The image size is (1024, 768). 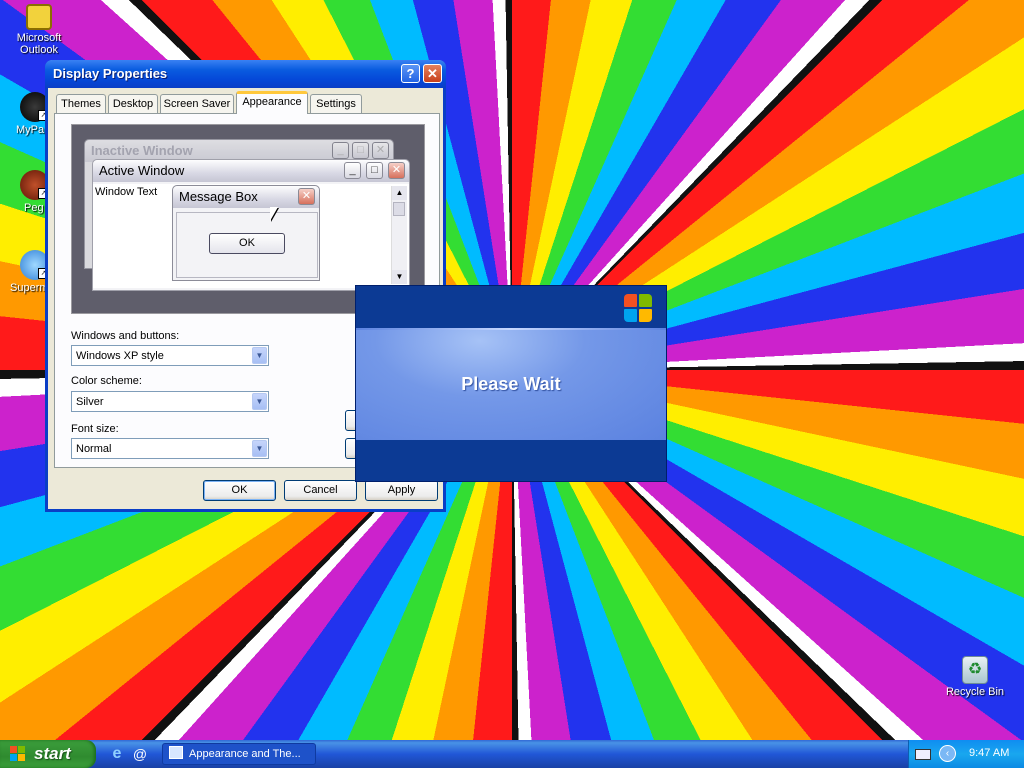 I want to click on title-bar: Display Properties ? ✕, so click(x=245, y=74).